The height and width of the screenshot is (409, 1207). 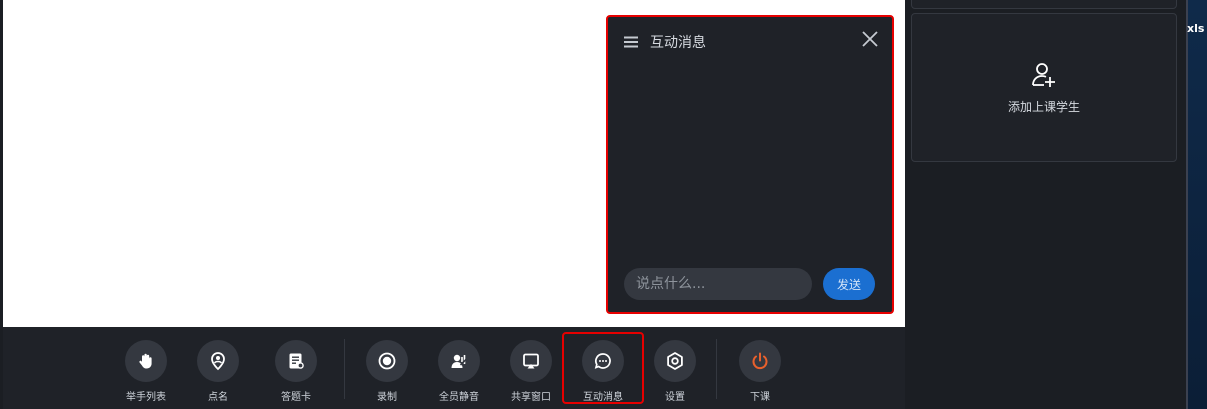 What do you see at coordinates (631, 42) in the screenshot?
I see `menu-icon` at bounding box center [631, 42].